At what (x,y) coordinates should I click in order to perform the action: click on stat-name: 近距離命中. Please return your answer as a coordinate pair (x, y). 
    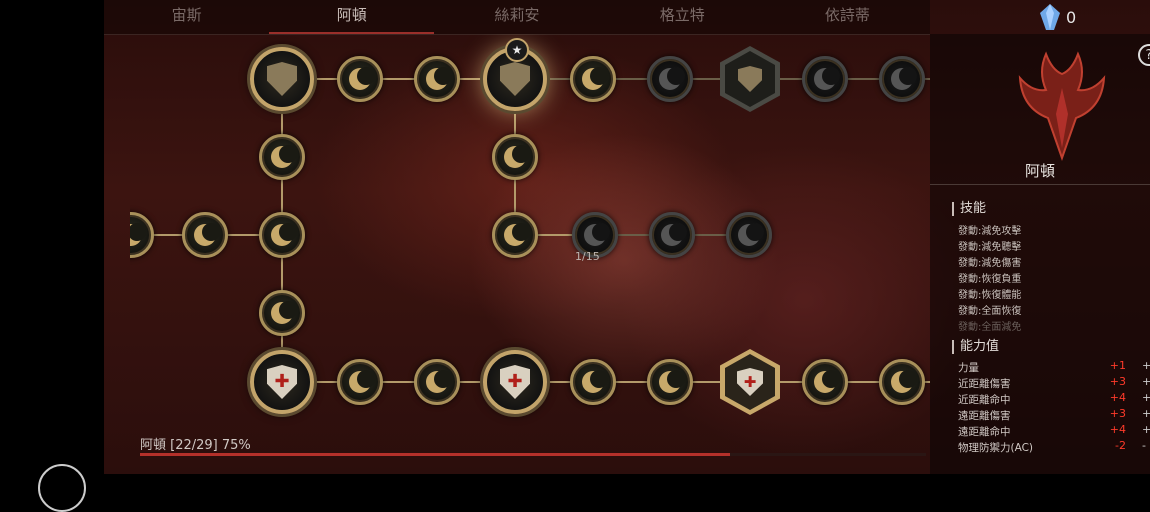
    Looking at the image, I should click on (984, 400).